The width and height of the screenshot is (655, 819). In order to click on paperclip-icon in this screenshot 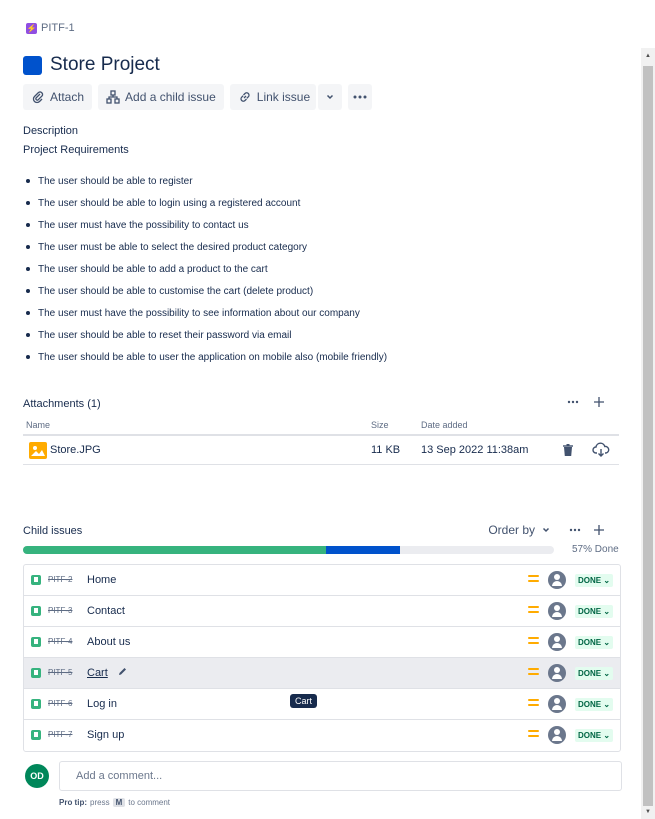, I will do `click(38, 97)`.